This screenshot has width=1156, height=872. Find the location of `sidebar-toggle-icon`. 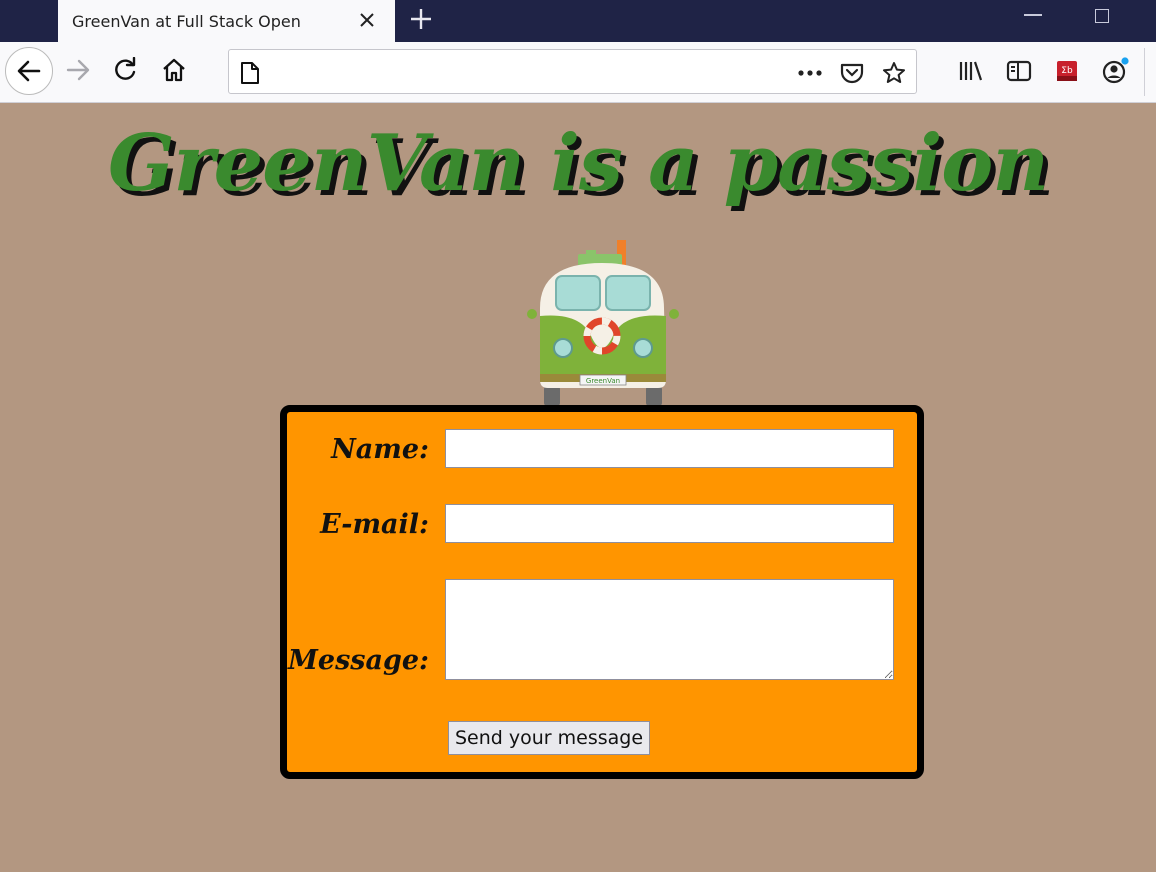

sidebar-toggle-icon is located at coordinates (1019, 71).